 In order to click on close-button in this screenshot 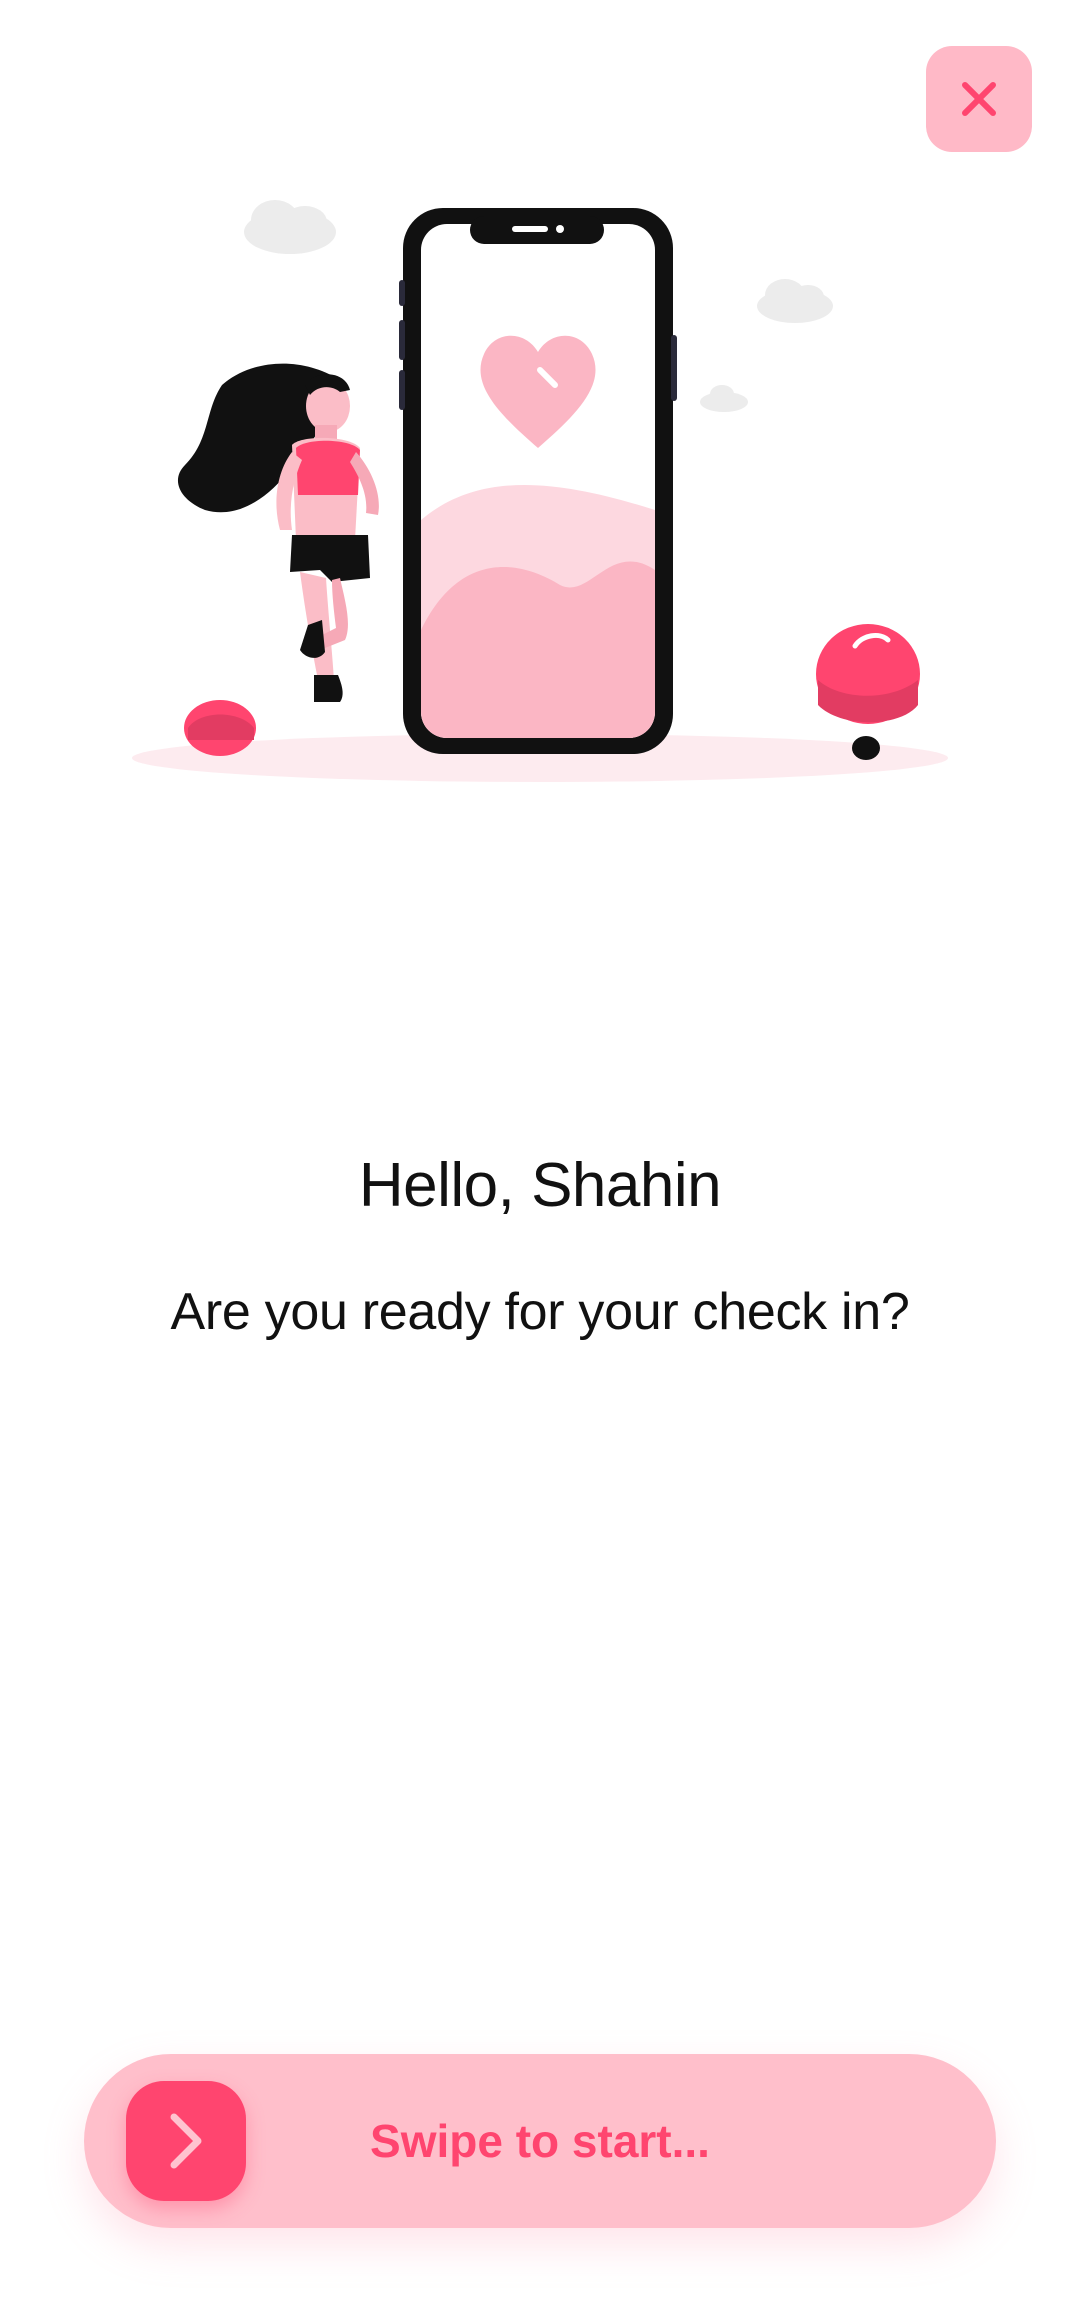, I will do `click(979, 99)`.